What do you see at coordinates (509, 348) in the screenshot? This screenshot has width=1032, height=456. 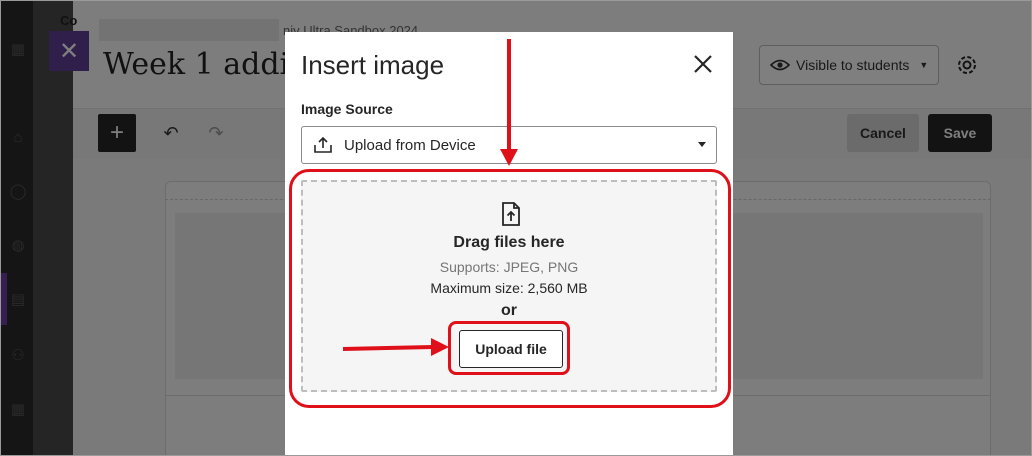 I see `annotation-highlight-upload-button` at bounding box center [509, 348].